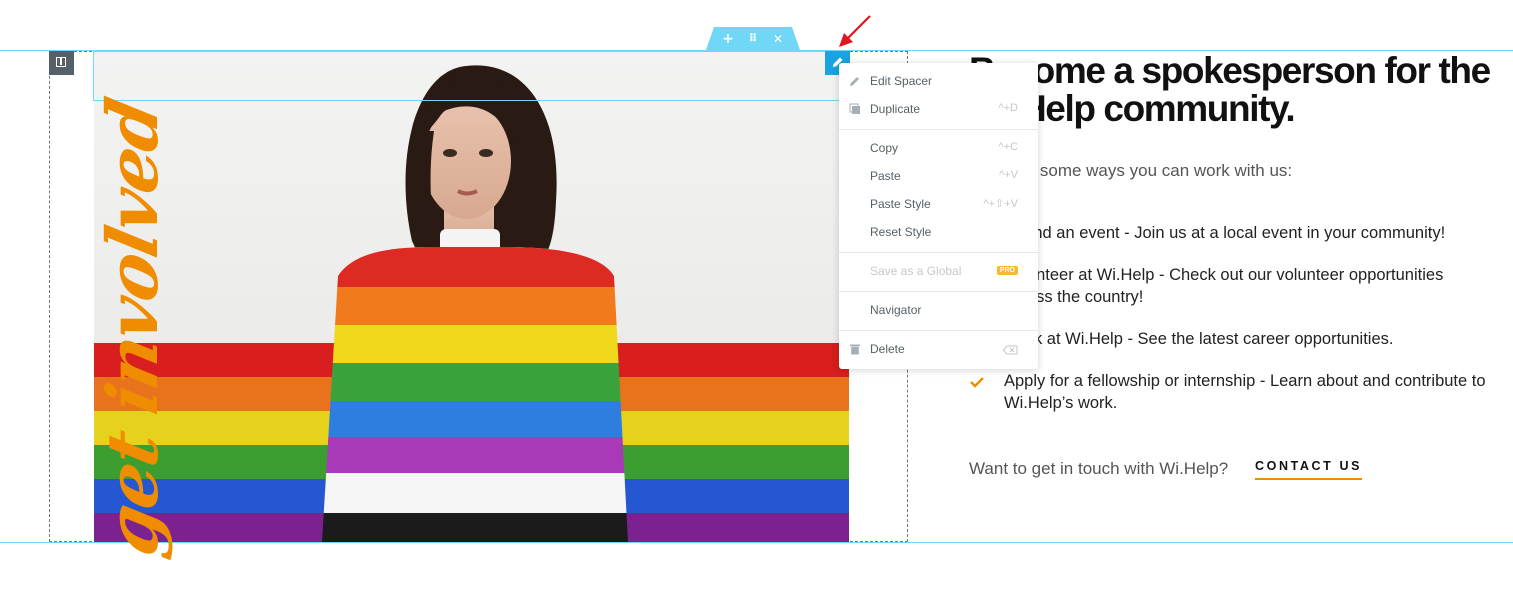 The width and height of the screenshot is (1513, 602). What do you see at coordinates (938, 350) in the screenshot?
I see `menu-item-delete: Delete` at bounding box center [938, 350].